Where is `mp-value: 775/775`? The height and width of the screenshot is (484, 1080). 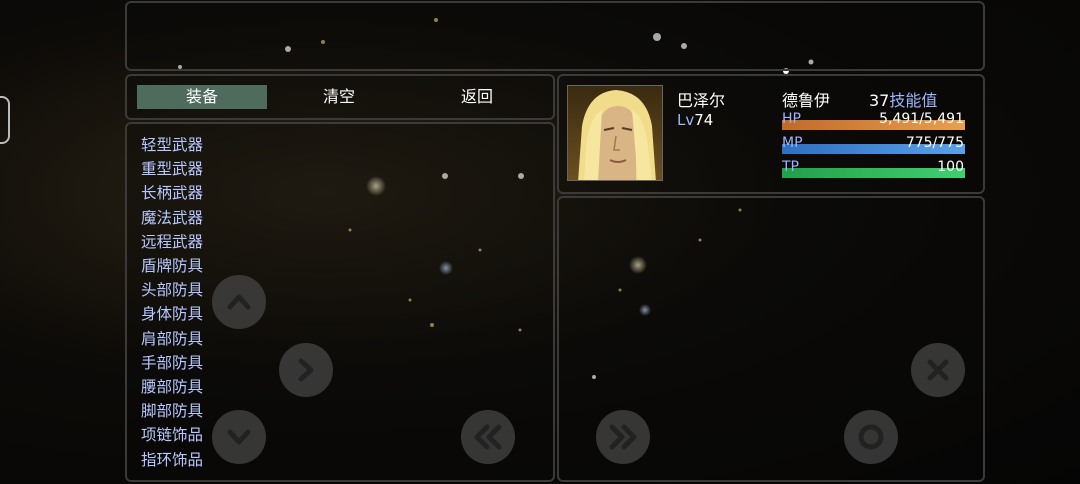
mp-value: 775/775 is located at coordinates (934, 143).